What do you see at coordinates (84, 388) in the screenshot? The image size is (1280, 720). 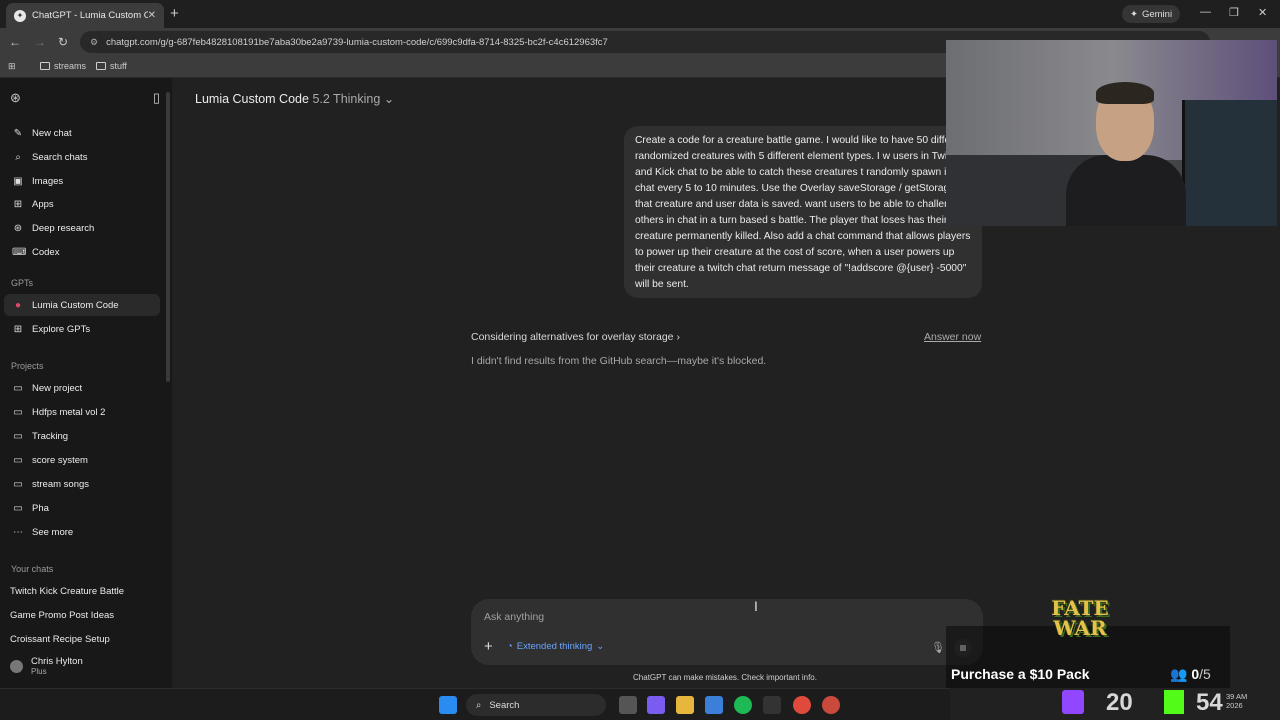 I see `sidebar-item-new-project: ▭ New project` at bounding box center [84, 388].